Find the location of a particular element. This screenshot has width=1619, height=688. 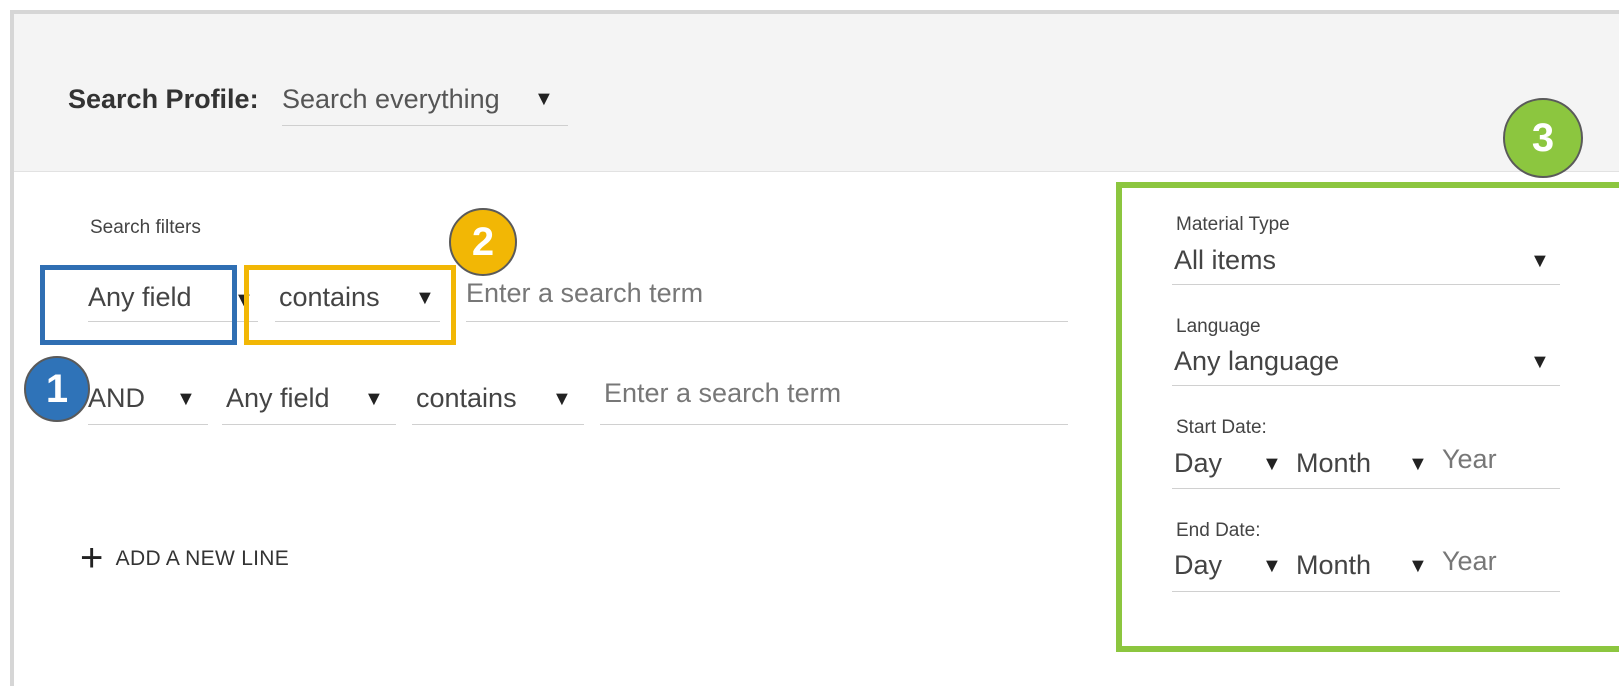

annotation-badge-3: 3 is located at coordinates (1543, 138).